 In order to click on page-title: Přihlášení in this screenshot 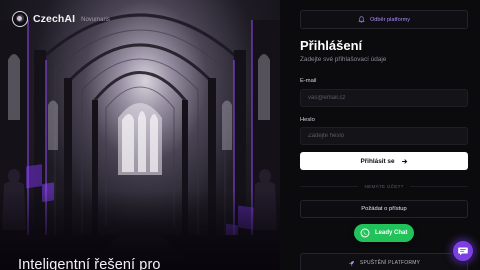, I will do `click(331, 45)`.